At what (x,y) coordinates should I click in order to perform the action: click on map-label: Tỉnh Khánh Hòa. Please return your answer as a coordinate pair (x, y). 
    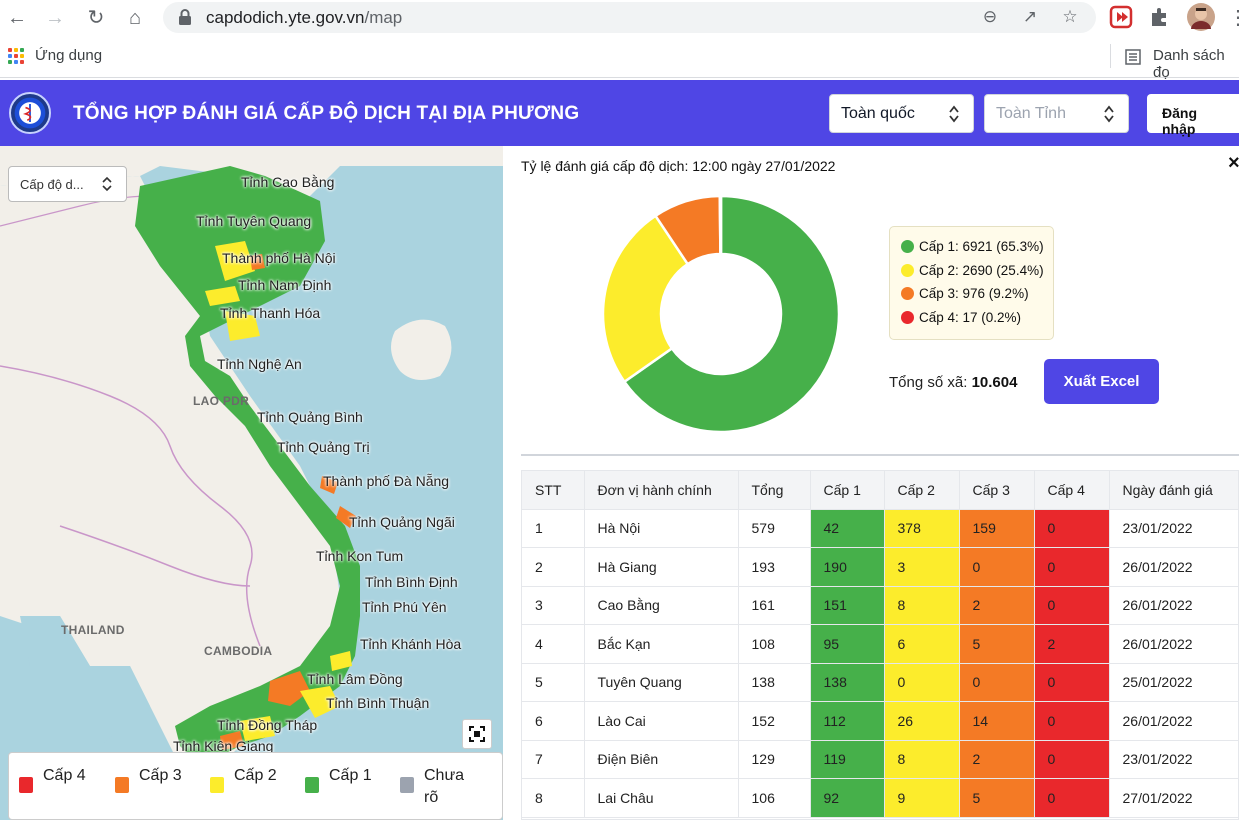
    Looking at the image, I should click on (411, 644).